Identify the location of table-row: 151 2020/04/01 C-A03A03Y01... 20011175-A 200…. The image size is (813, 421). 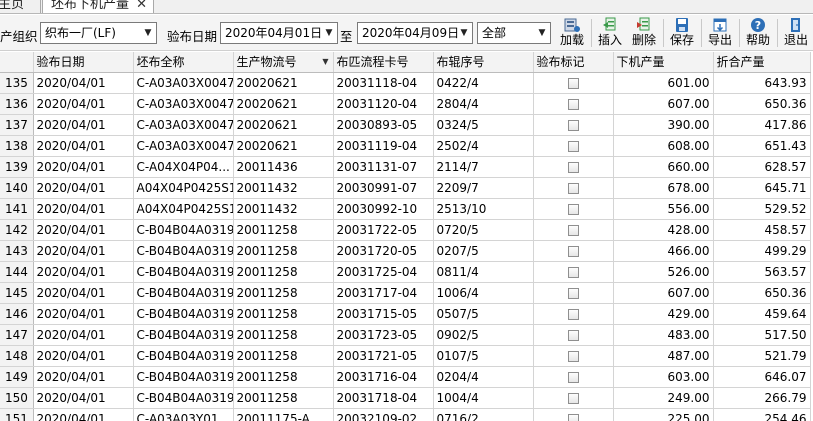
(405, 414).